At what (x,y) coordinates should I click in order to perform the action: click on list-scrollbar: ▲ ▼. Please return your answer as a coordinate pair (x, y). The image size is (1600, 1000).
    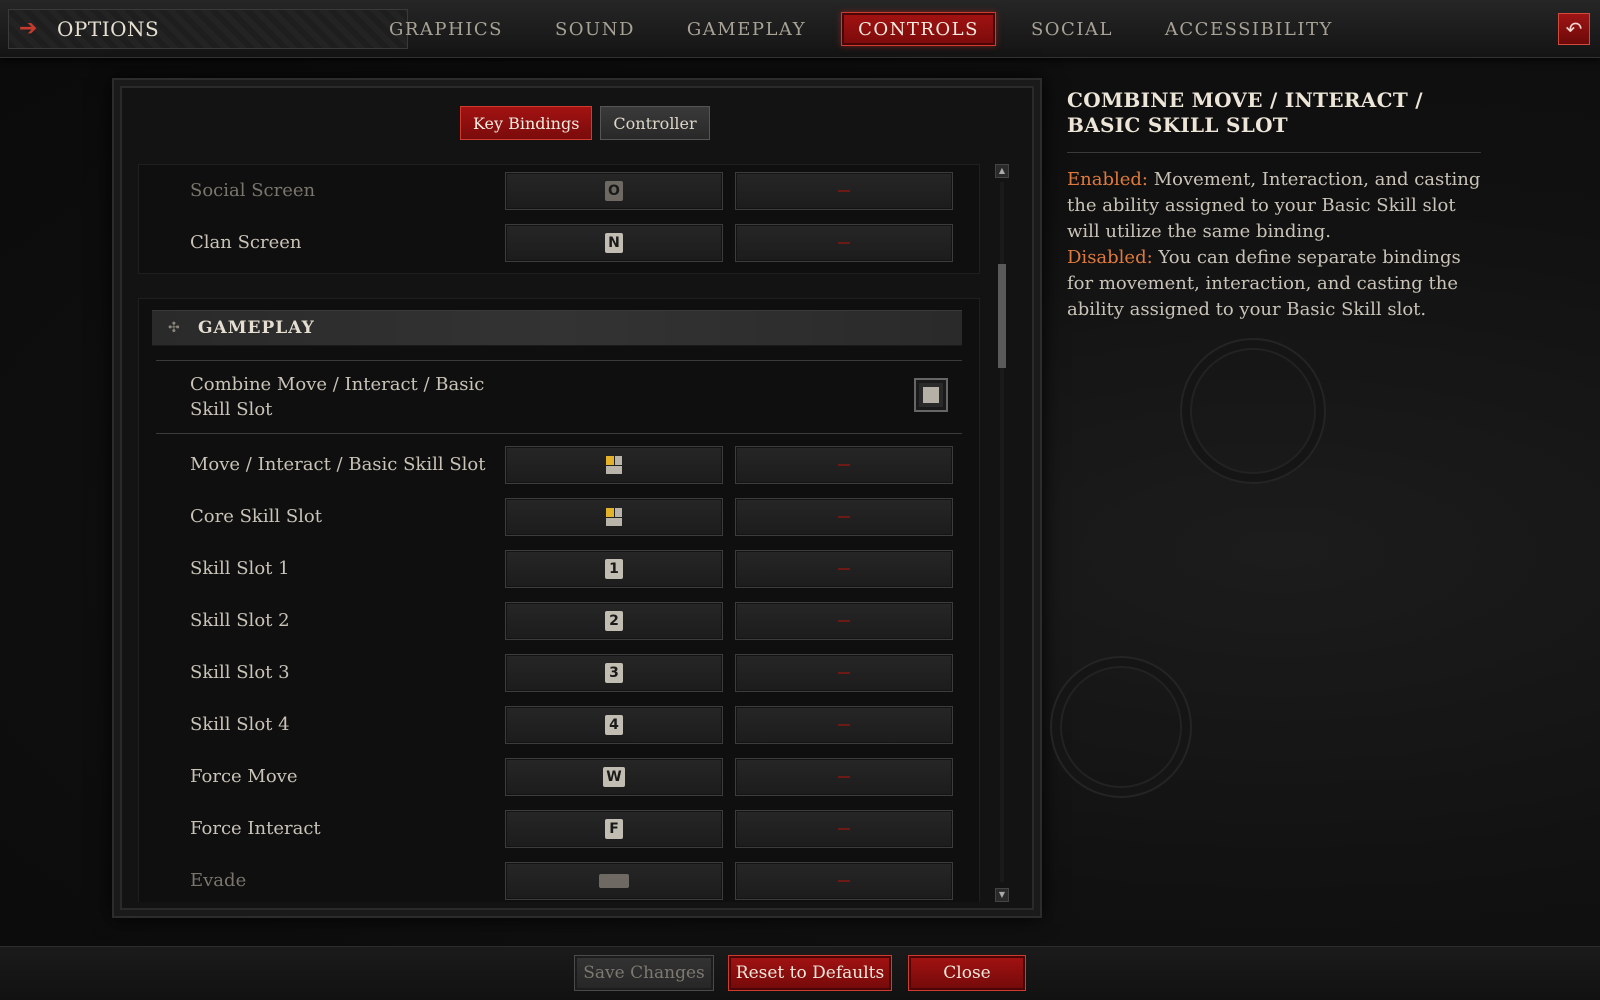
    Looking at the image, I should click on (1002, 533).